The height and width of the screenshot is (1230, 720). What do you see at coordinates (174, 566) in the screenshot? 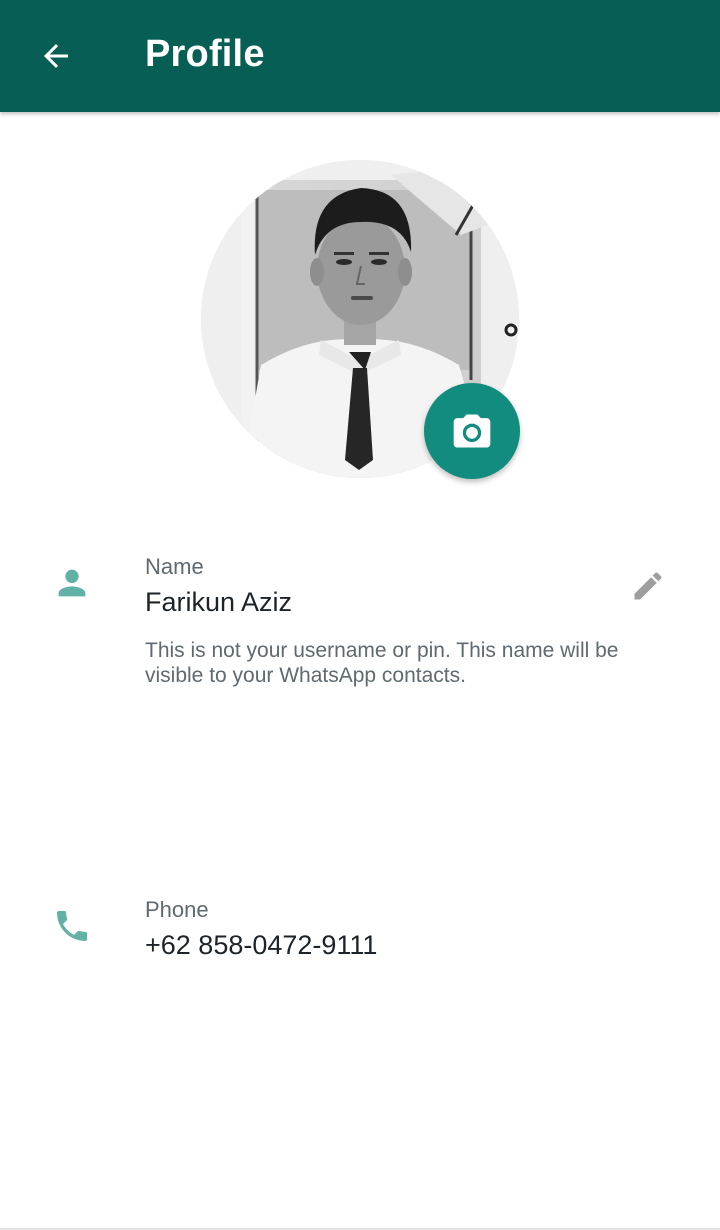
I see `name-label: Name` at bounding box center [174, 566].